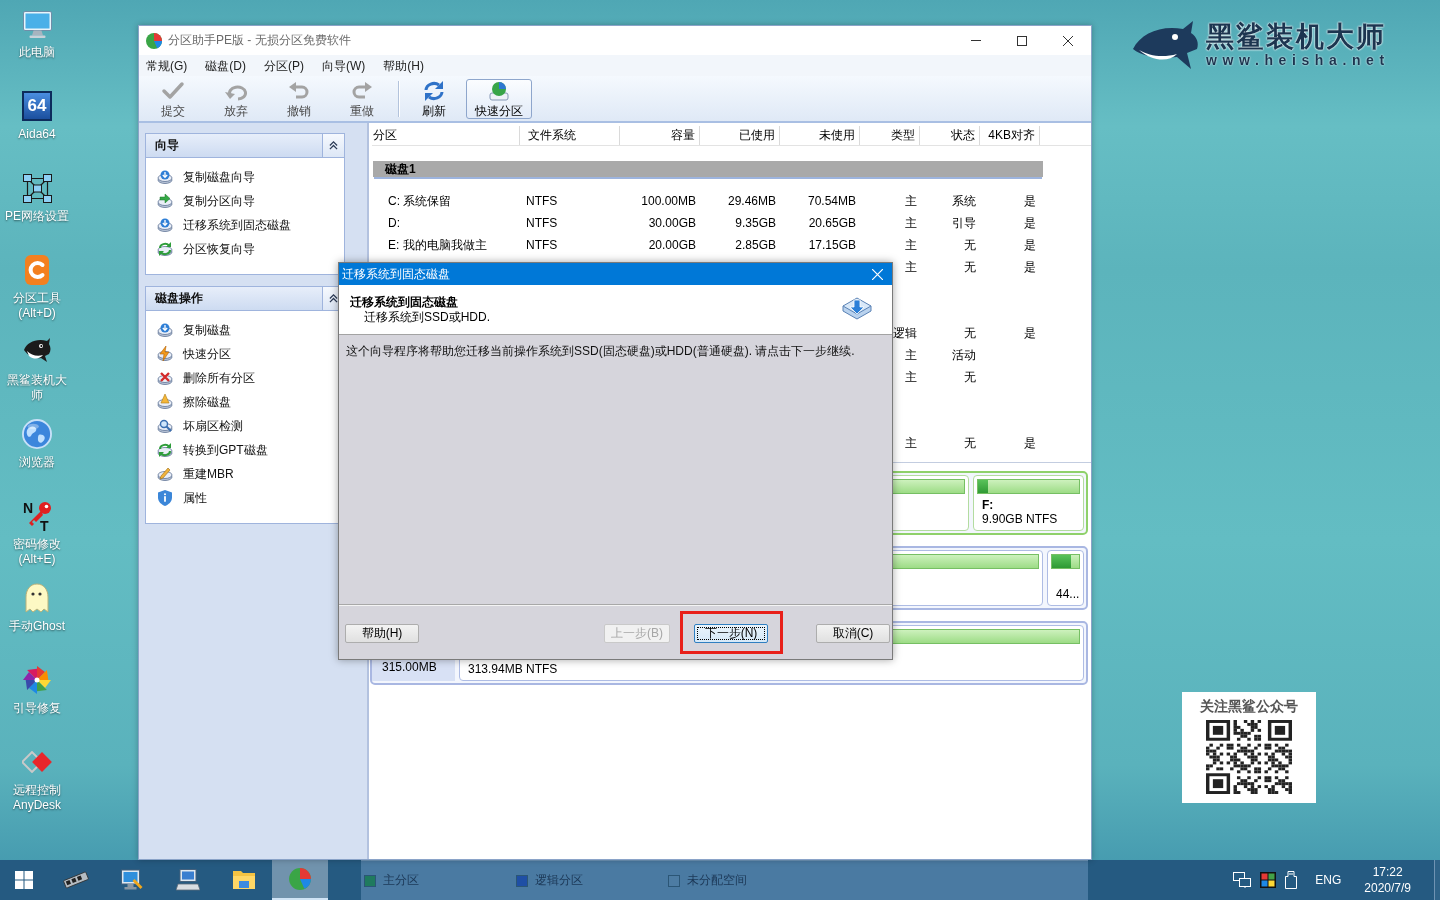 This screenshot has width=1440, height=900. What do you see at coordinates (853, 633) in the screenshot?
I see `cancel-button: 取消(C)` at bounding box center [853, 633].